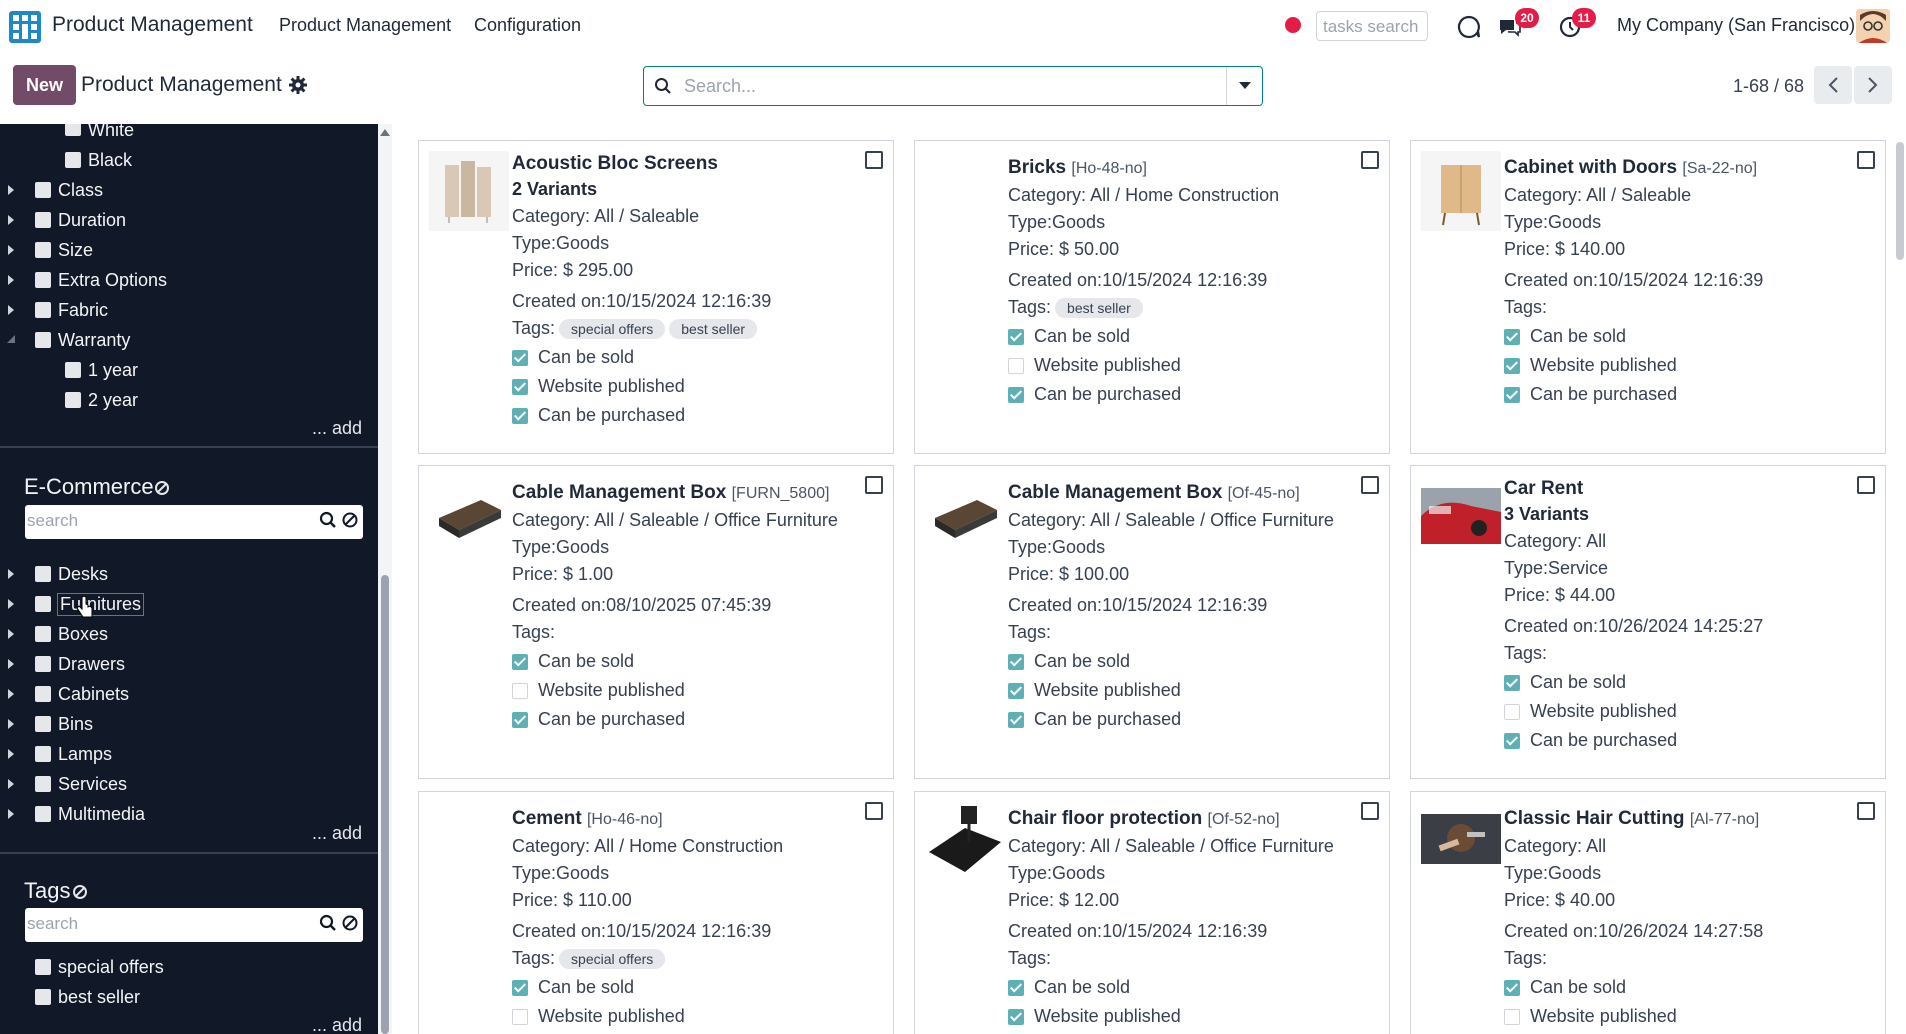 Image resolution: width=1906 pixels, height=1034 pixels. What do you see at coordinates (75, 250) in the screenshot?
I see `filter-label: Size` at bounding box center [75, 250].